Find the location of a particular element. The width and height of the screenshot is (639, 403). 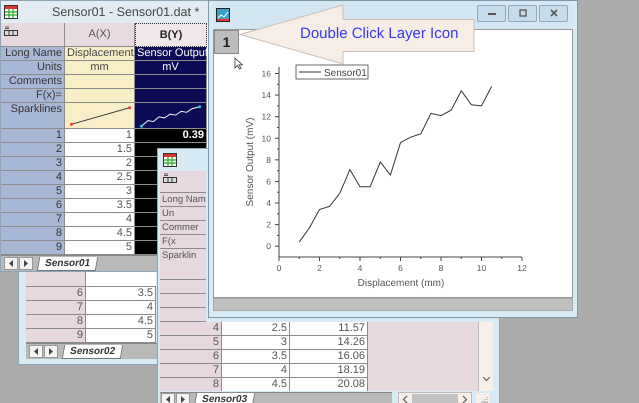

x-tick-label: 2 is located at coordinates (319, 268).